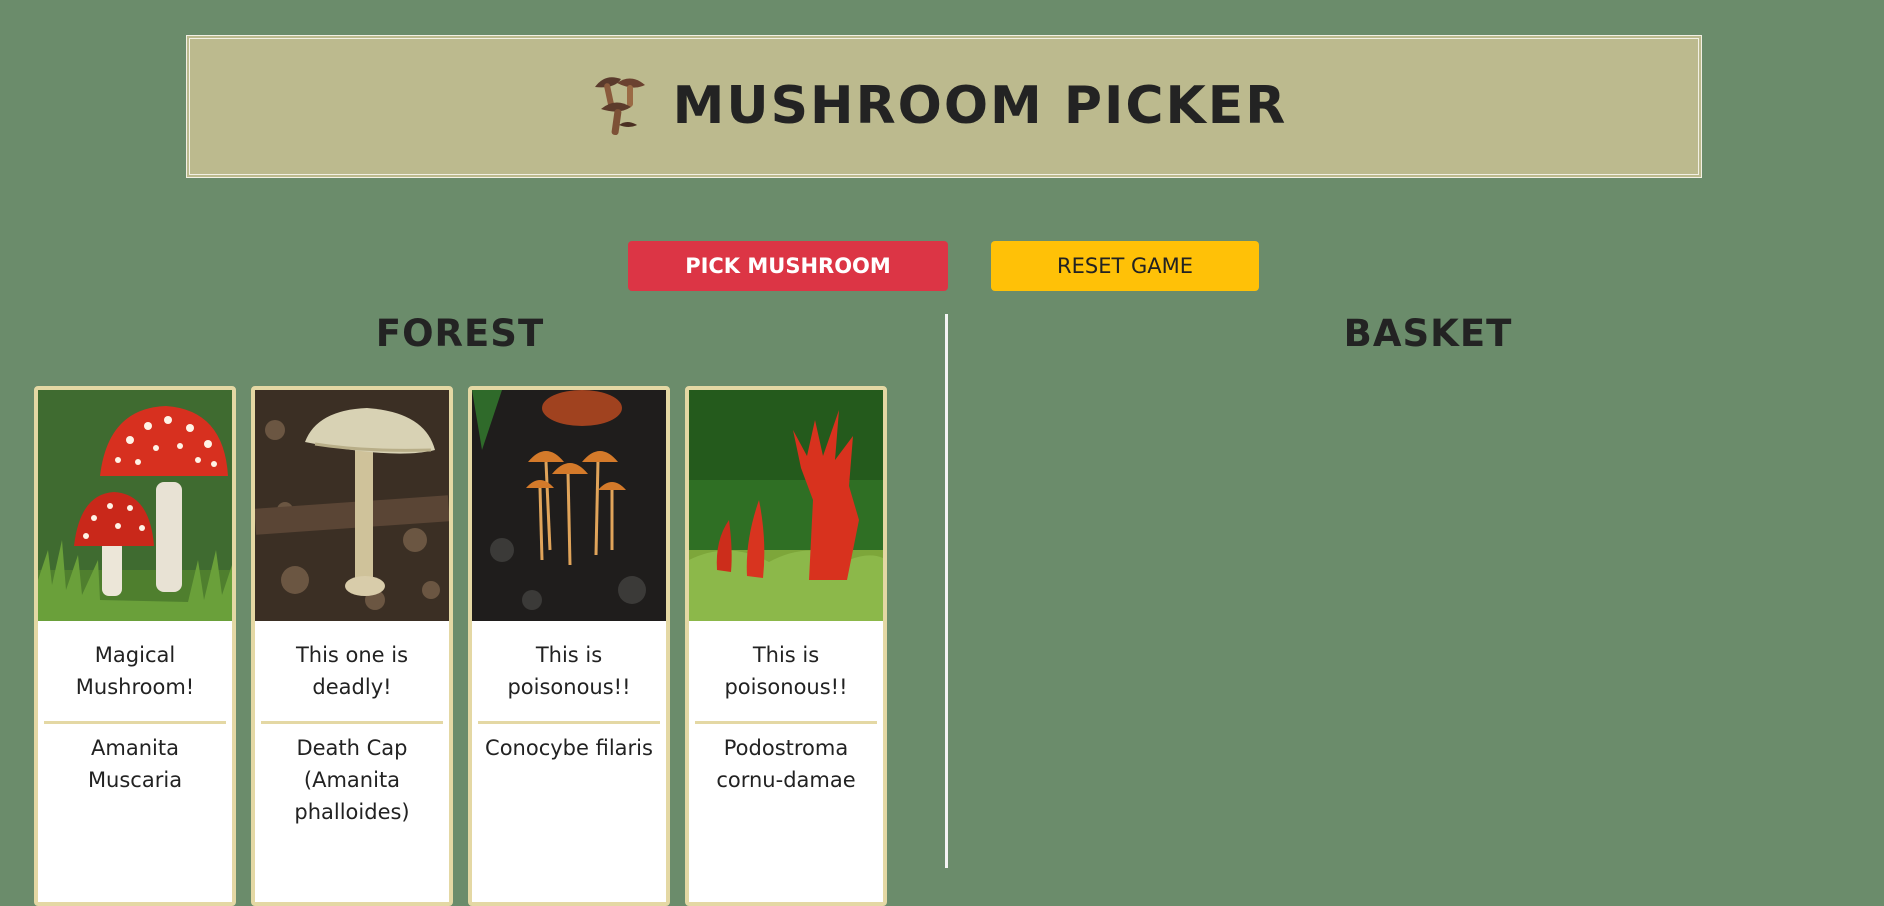 The height and width of the screenshot is (906, 1884). I want to click on conocybe-photo, so click(569, 505).